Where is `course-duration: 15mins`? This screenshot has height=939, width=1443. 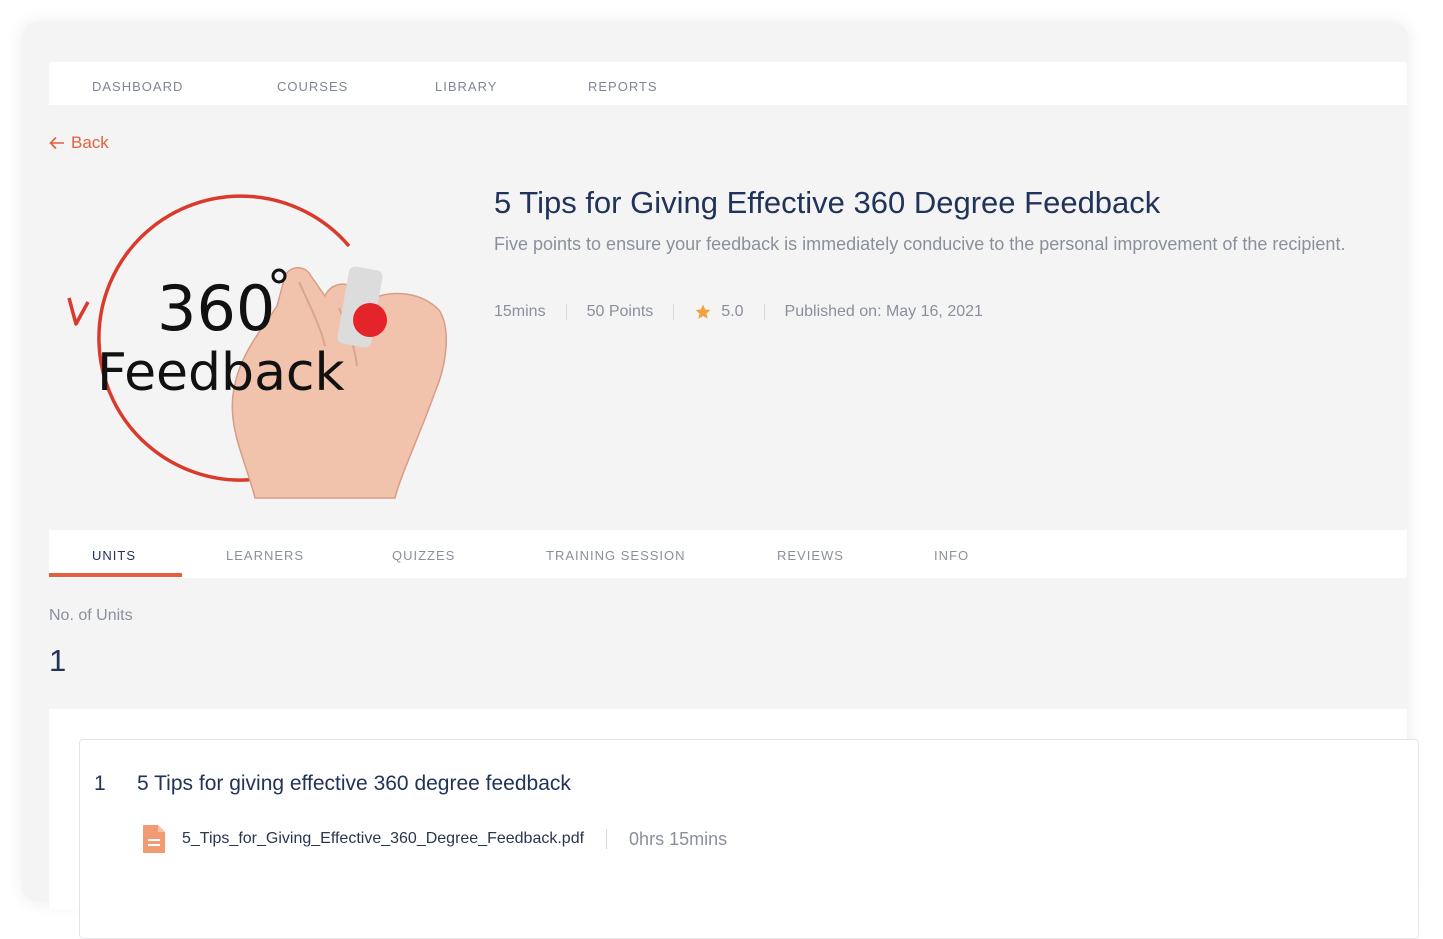
course-duration: 15mins is located at coordinates (520, 311).